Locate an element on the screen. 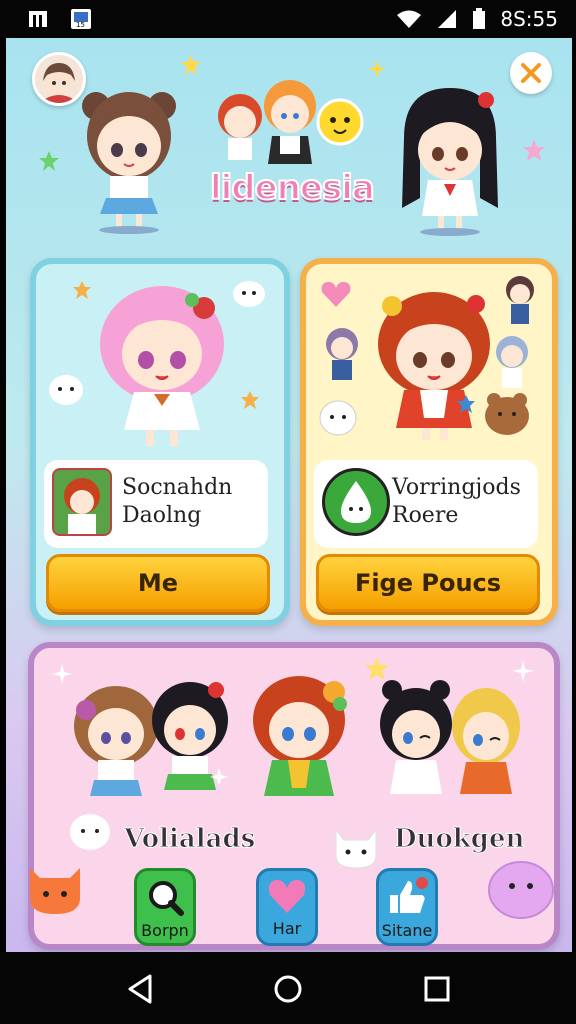 This screenshot has width=576, height=1024. character-small-blue is located at coordinates (512, 362).